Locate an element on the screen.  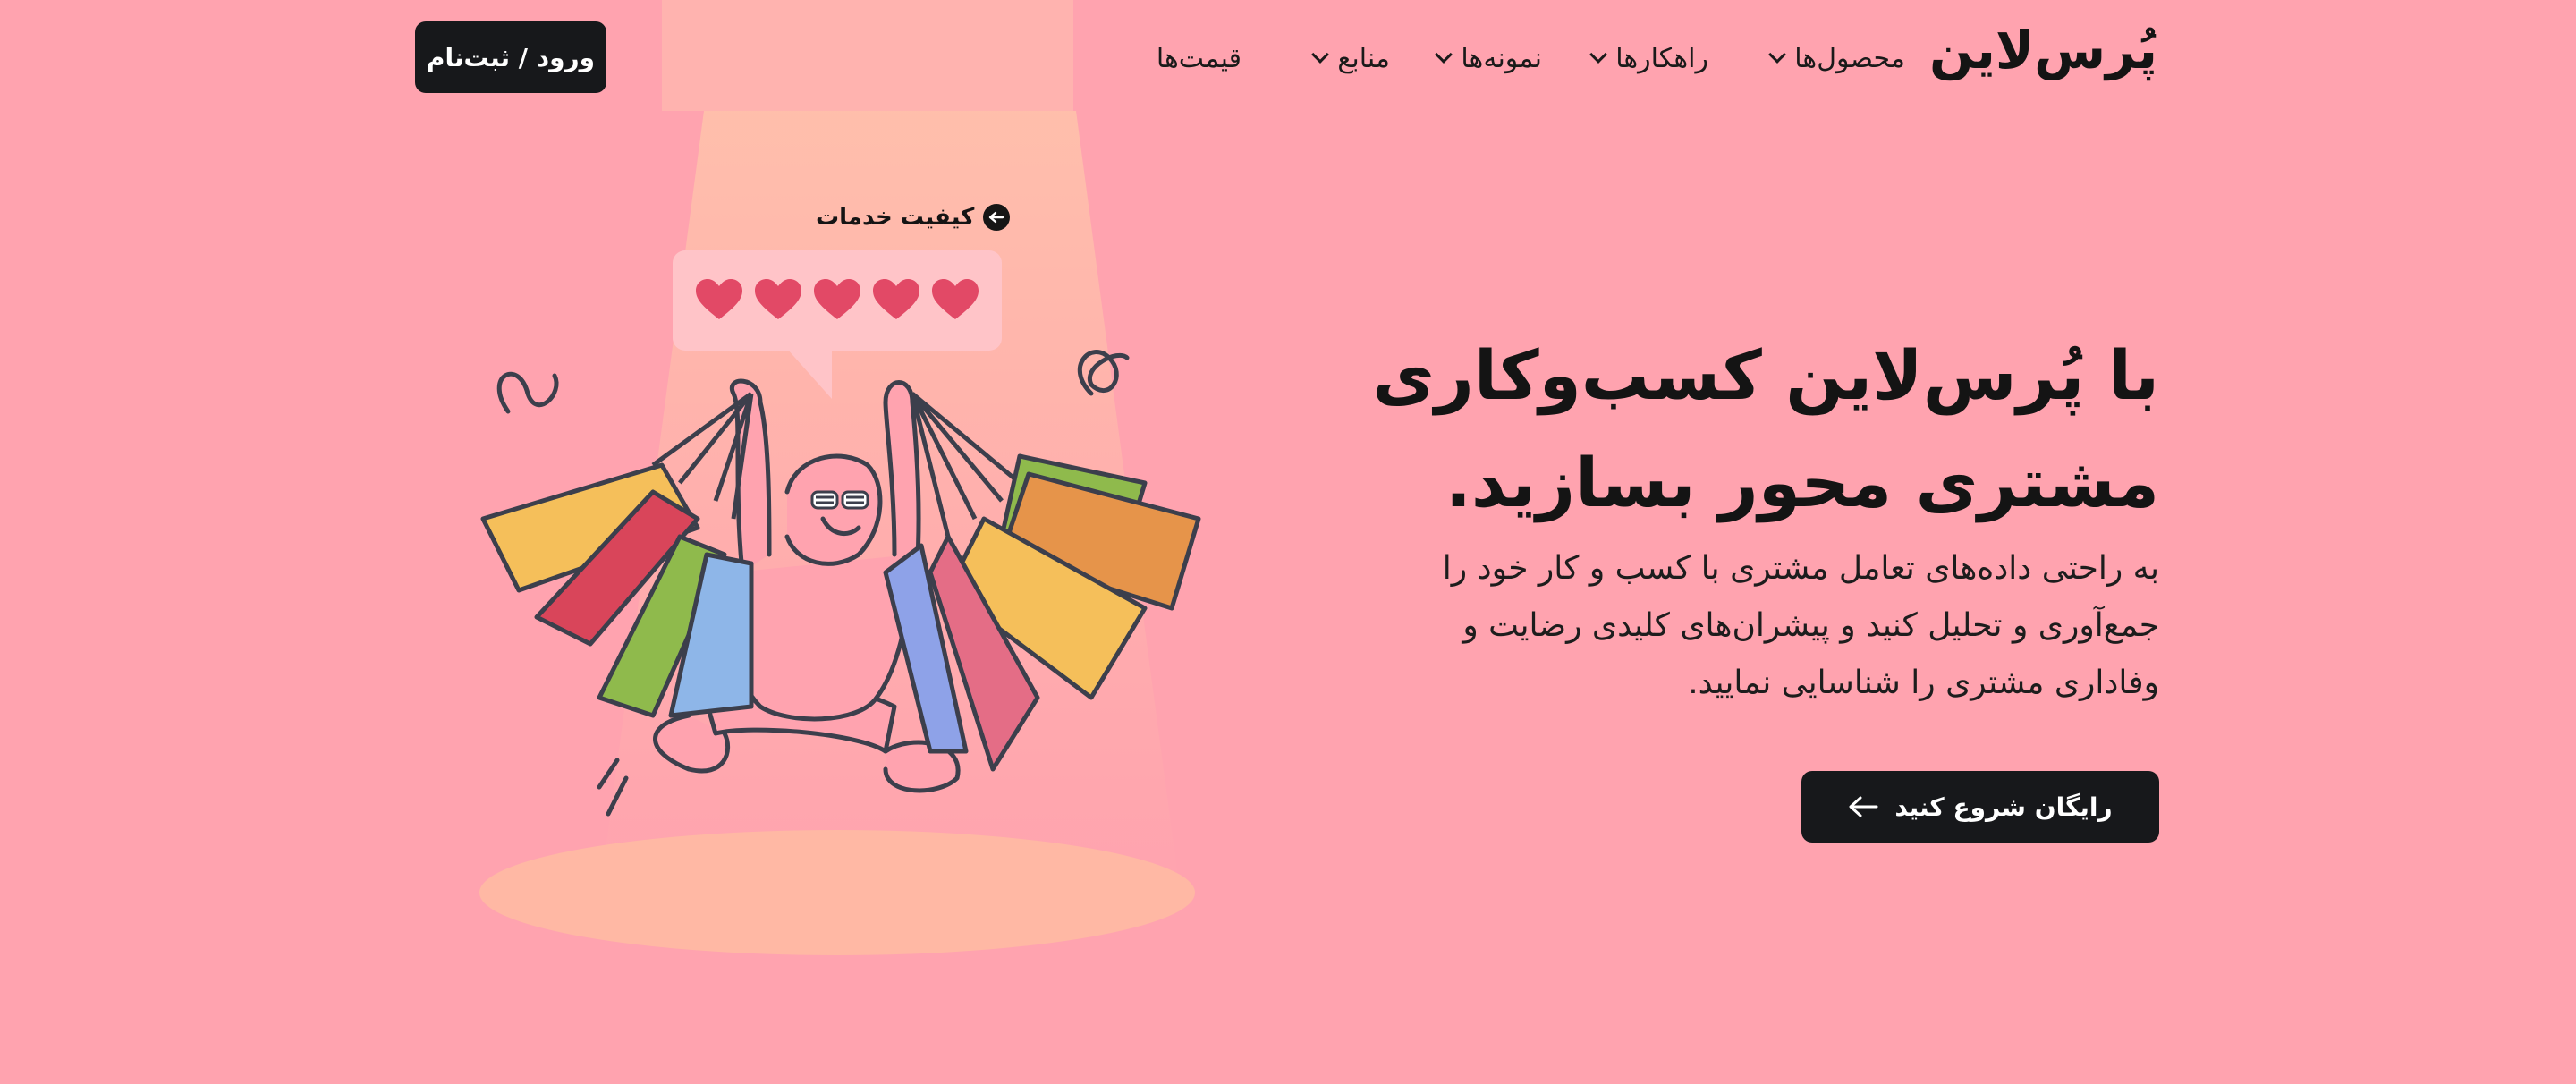
arrow-left-icon is located at coordinates (1863, 806).